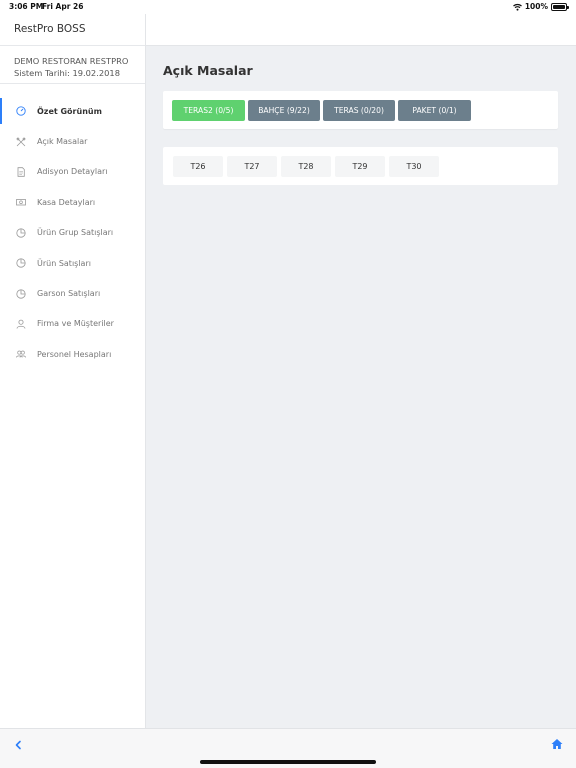  Describe the element at coordinates (536, 6) in the screenshot. I see `battery-percent: 100%` at that location.